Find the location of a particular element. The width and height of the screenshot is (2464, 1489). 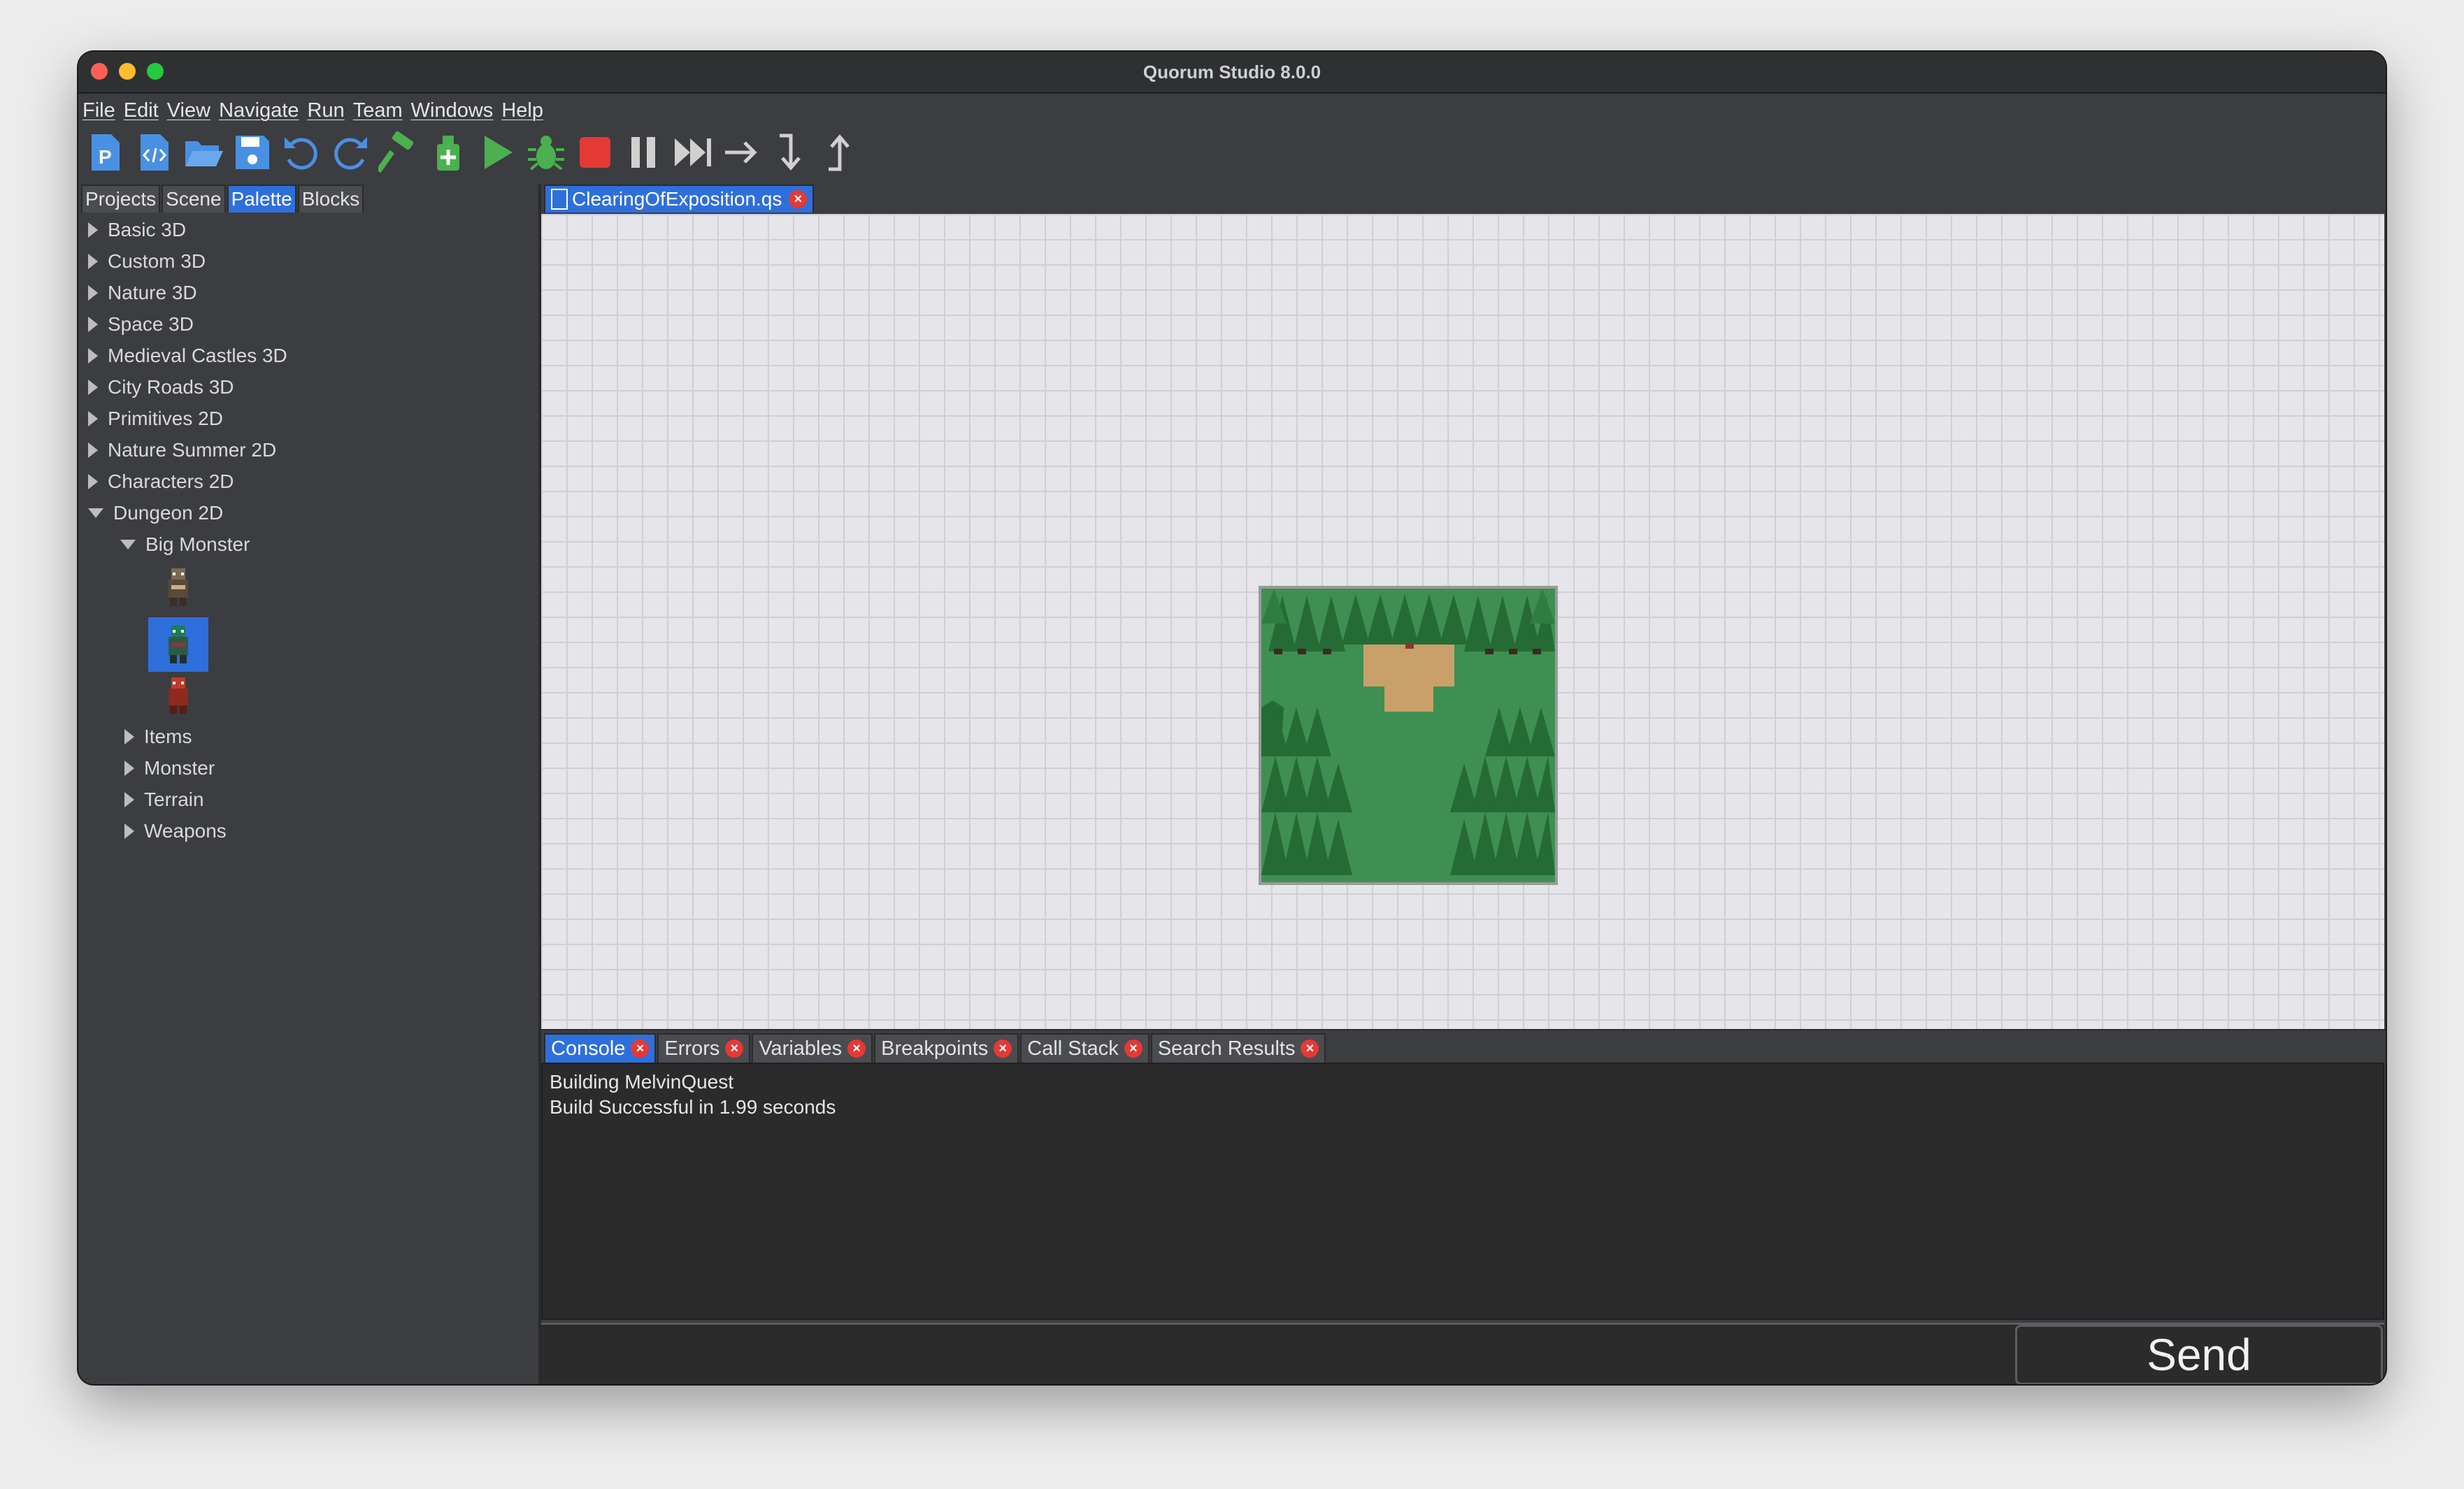

step-over-icon is located at coordinates (741, 152).